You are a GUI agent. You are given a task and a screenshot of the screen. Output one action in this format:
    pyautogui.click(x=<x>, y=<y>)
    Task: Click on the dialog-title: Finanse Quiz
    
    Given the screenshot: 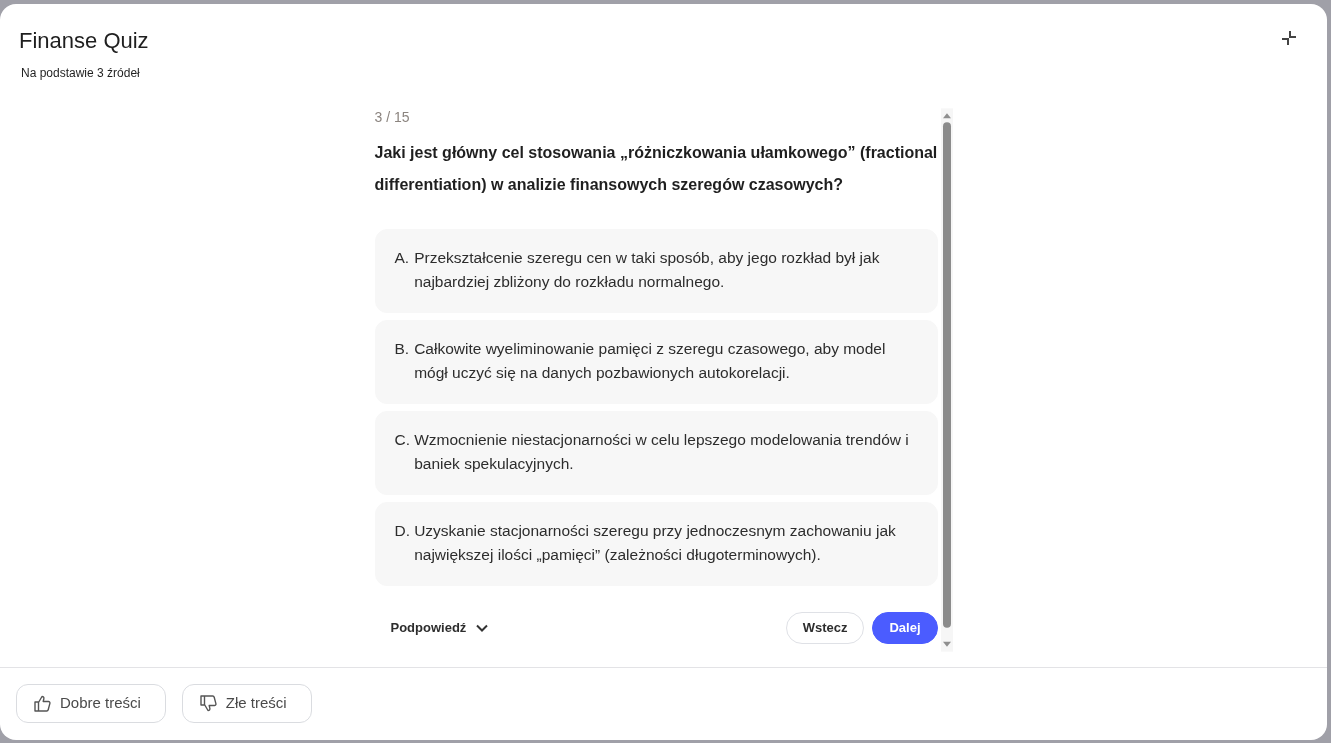 What is the action you would take?
    pyautogui.click(x=84, y=41)
    